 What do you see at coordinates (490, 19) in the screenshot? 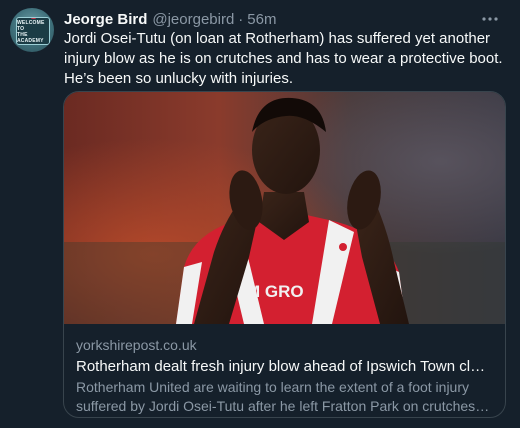
I see `more-dots-glyph` at bounding box center [490, 19].